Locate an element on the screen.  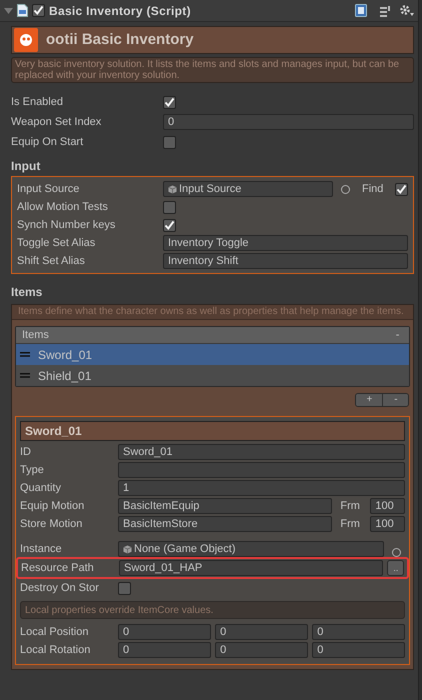
field-label: Destroy On Stor is located at coordinates (60, 588).